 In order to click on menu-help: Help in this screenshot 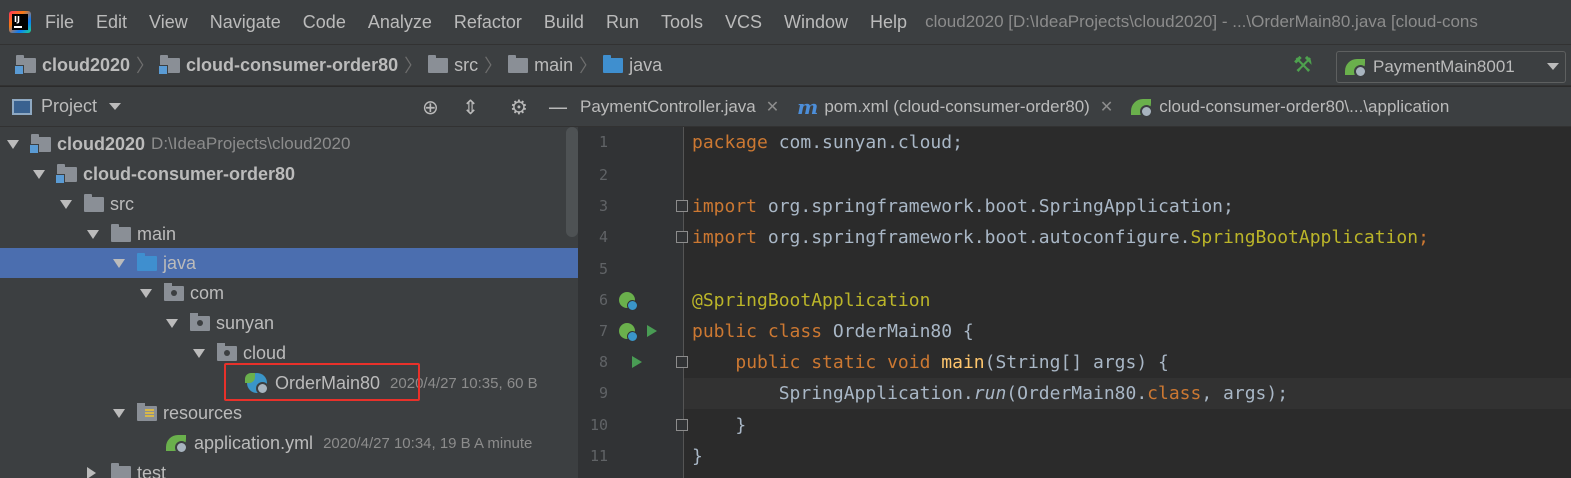, I will do `click(888, 22)`.